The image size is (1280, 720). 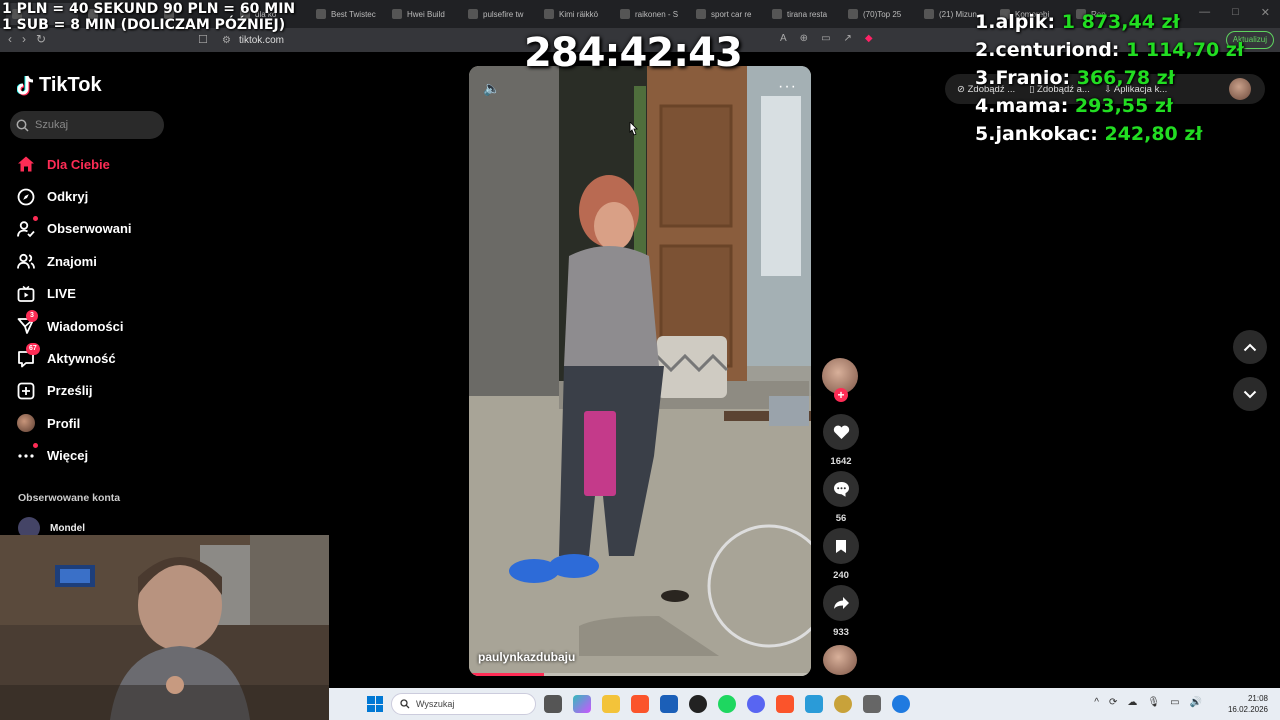 What do you see at coordinates (1248, 704) in the screenshot?
I see `taskbar-clock: 21:08 16.02.2026` at bounding box center [1248, 704].